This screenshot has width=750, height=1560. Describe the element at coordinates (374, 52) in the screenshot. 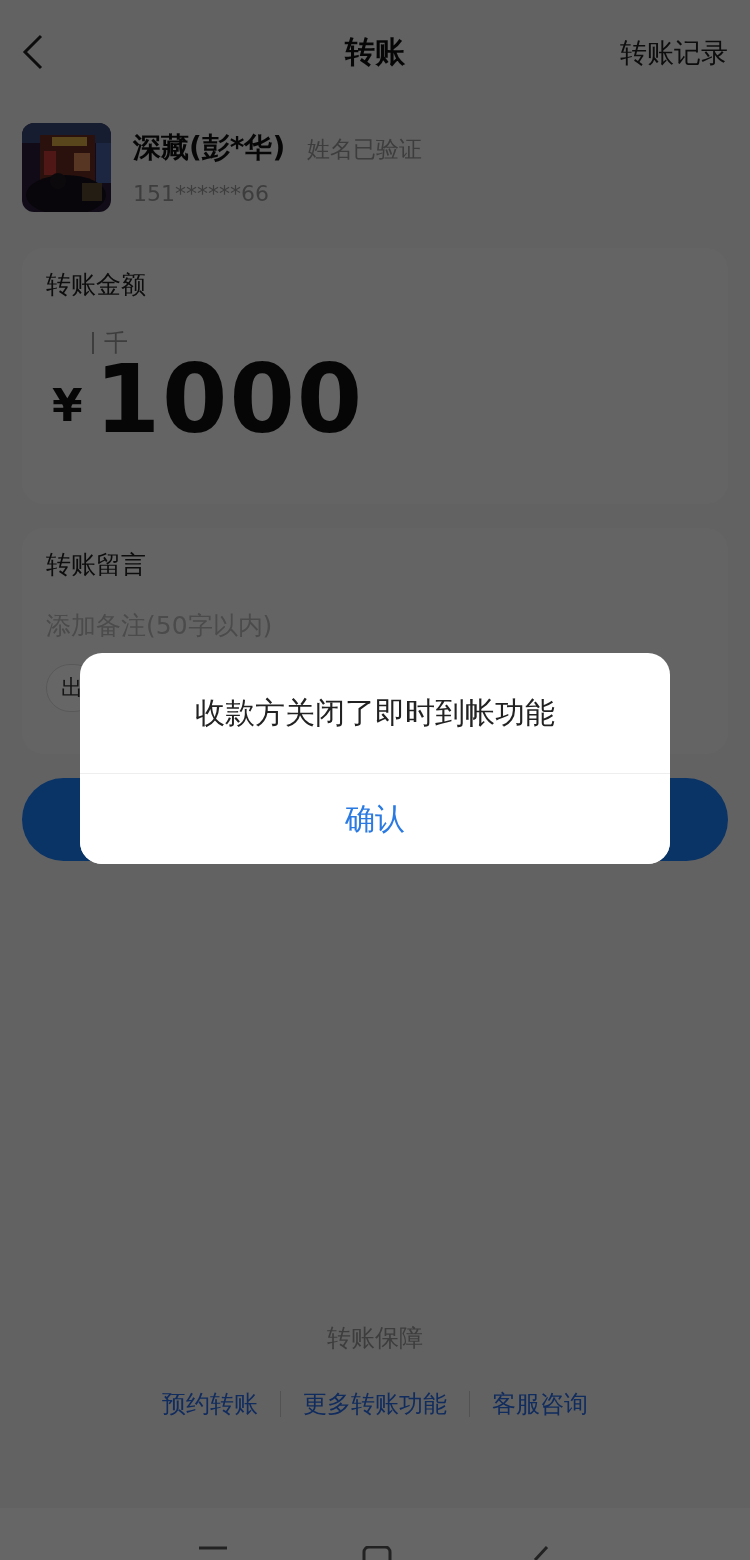

I see `page-title: 转账` at that location.